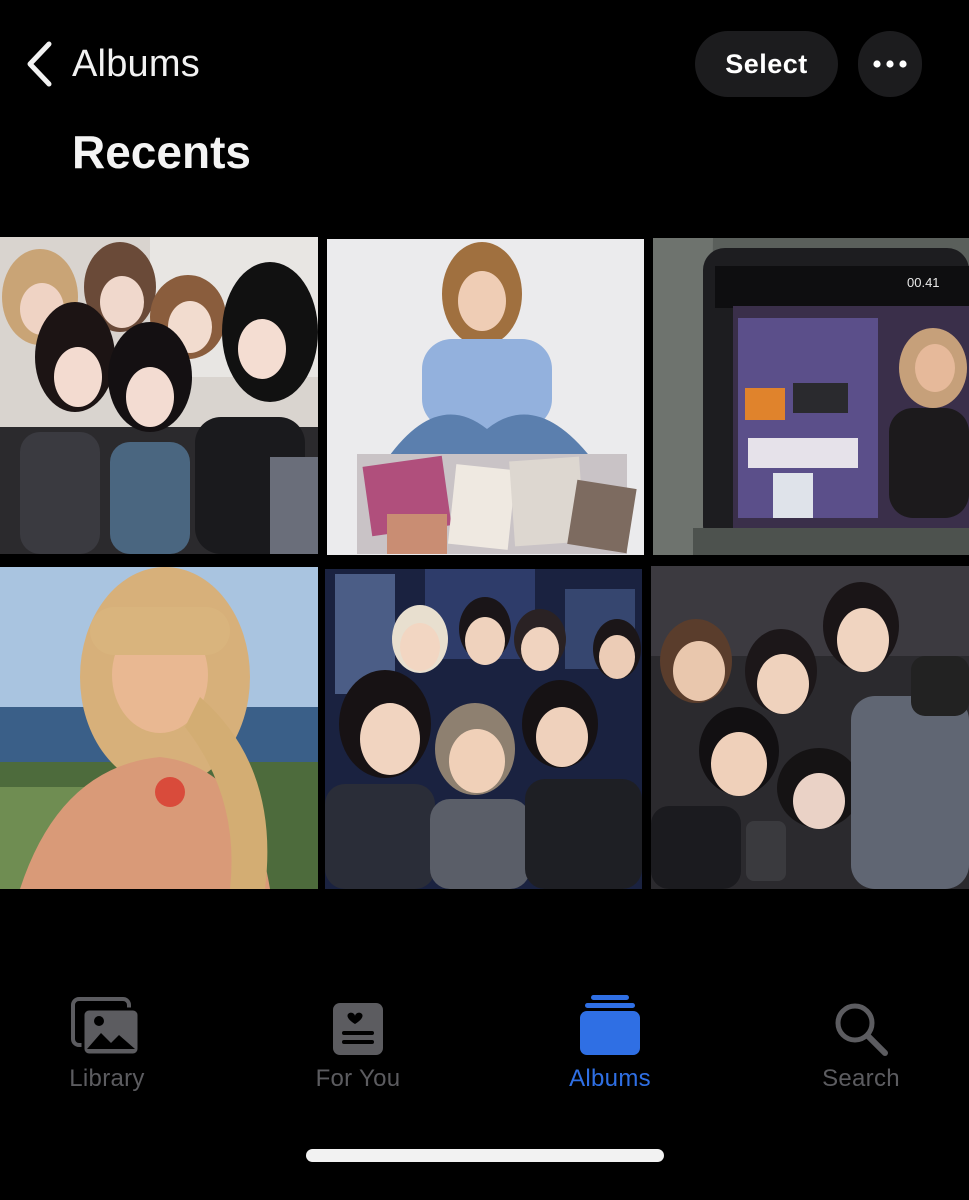  What do you see at coordinates (484, 60) in the screenshot?
I see `navigation-bar: Albums Select` at bounding box center [484, 60].